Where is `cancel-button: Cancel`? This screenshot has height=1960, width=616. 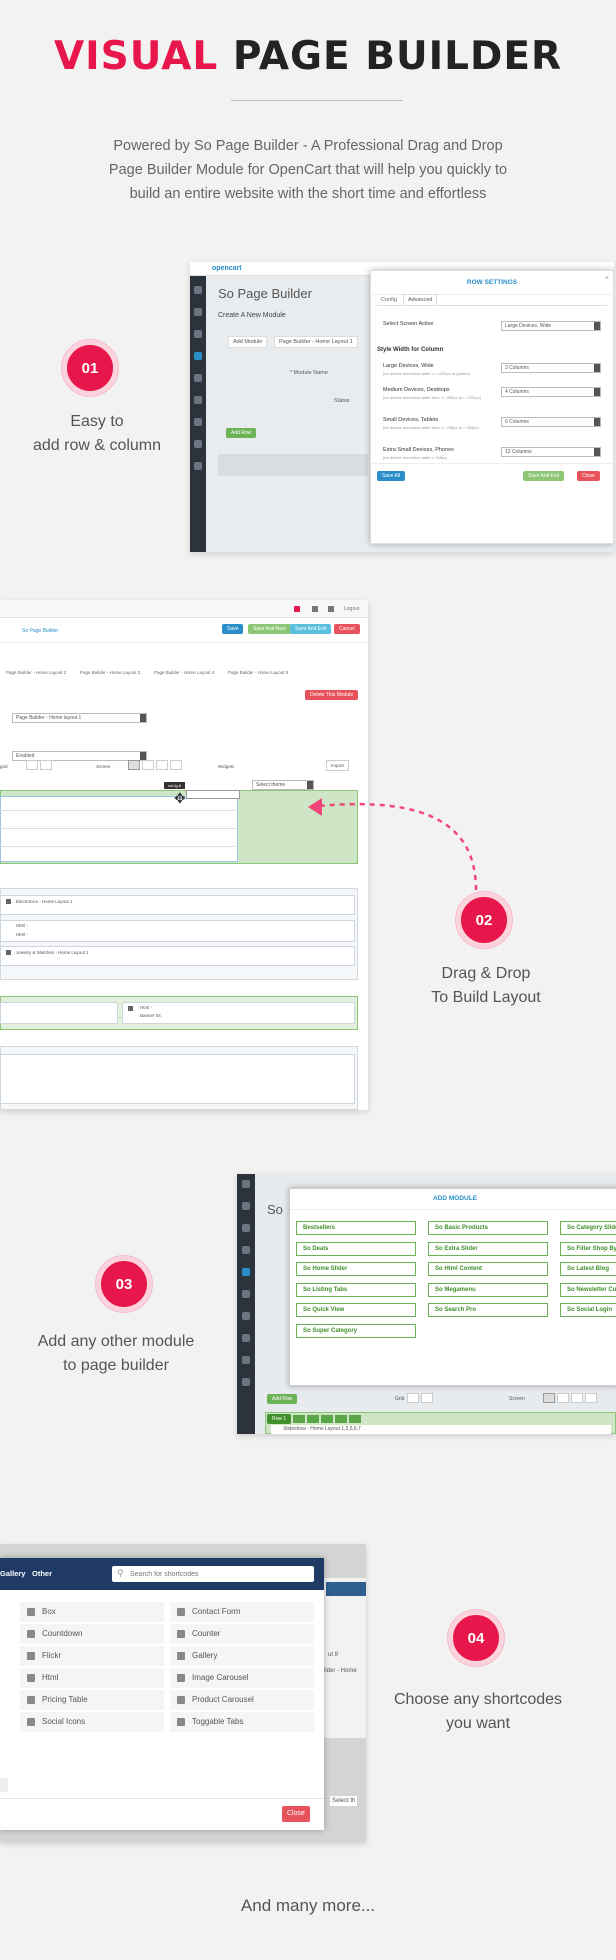
cancel-button: Cancel is located at coordinates (347, 629).